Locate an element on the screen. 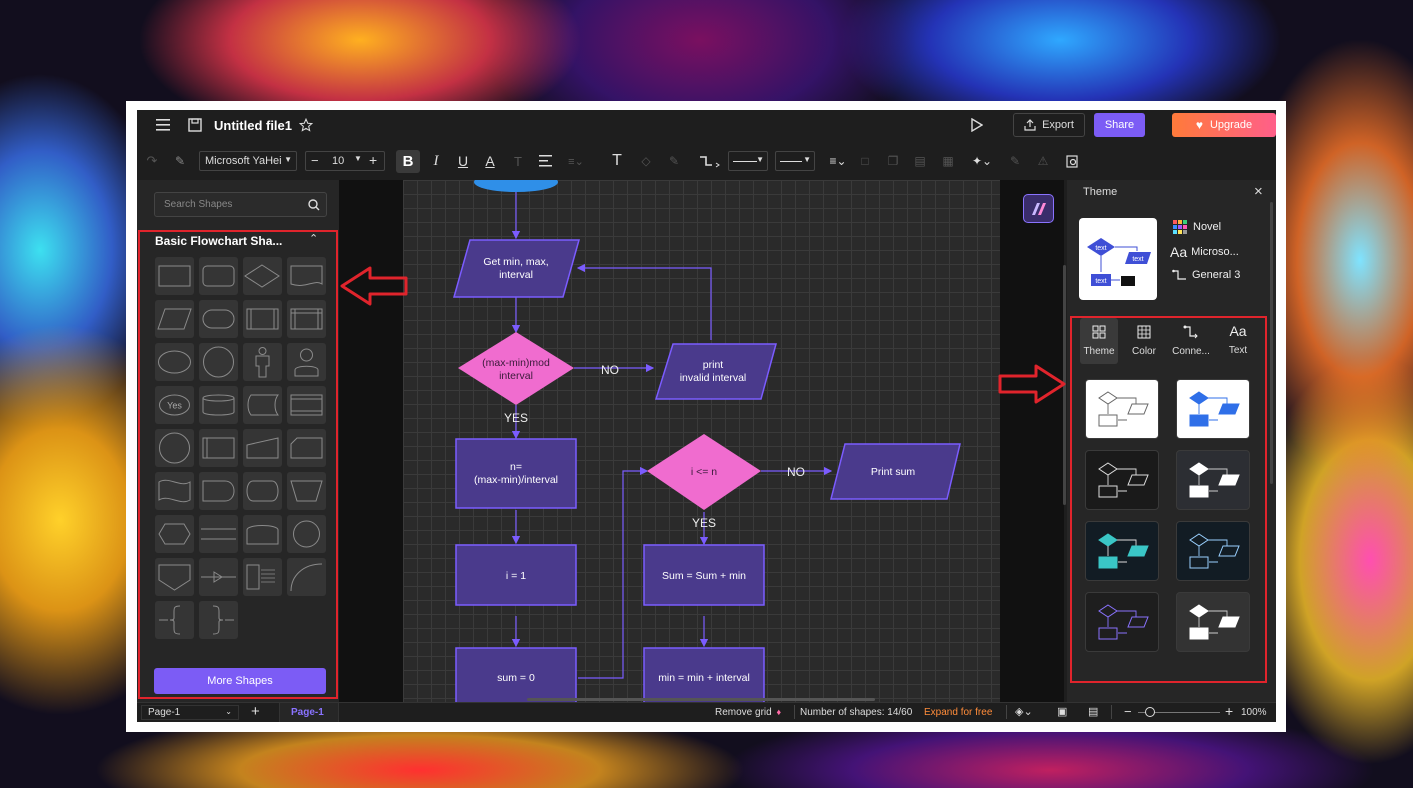 The width and height of the screenshot is (1413, 788). find-icon is located at coordinates (1072, 161).